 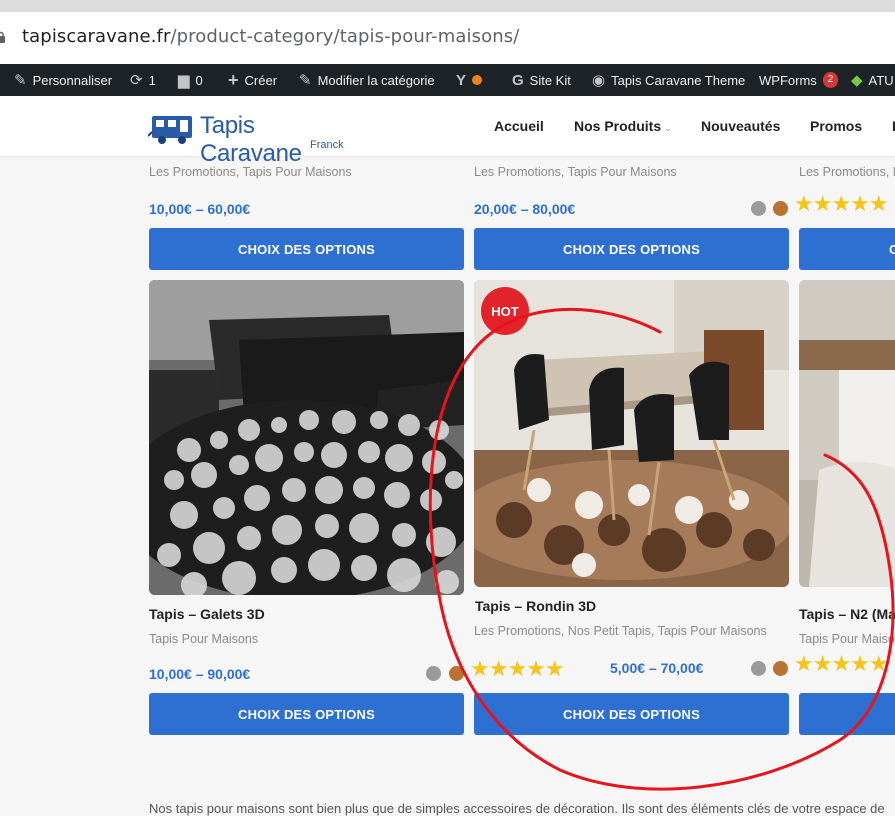 What do you see at coordinates (678, 80) in the screenshot?
I see `theme-label: Tapis Caravane Theme` at bounding box center [678, 80].